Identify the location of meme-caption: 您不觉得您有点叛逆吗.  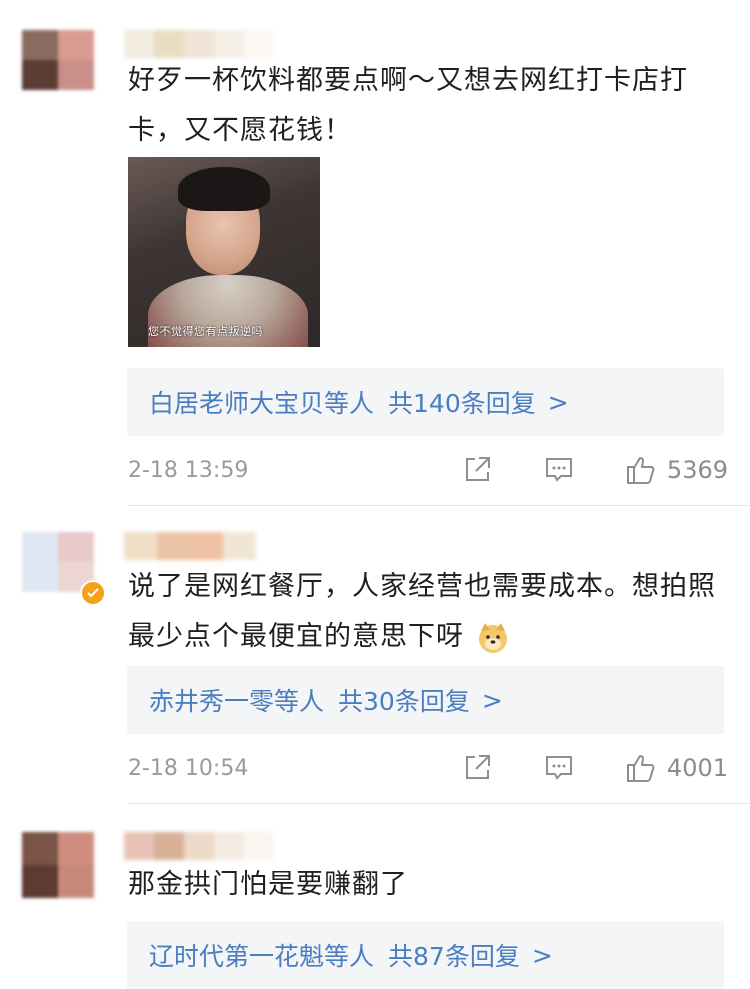
(205, 331).